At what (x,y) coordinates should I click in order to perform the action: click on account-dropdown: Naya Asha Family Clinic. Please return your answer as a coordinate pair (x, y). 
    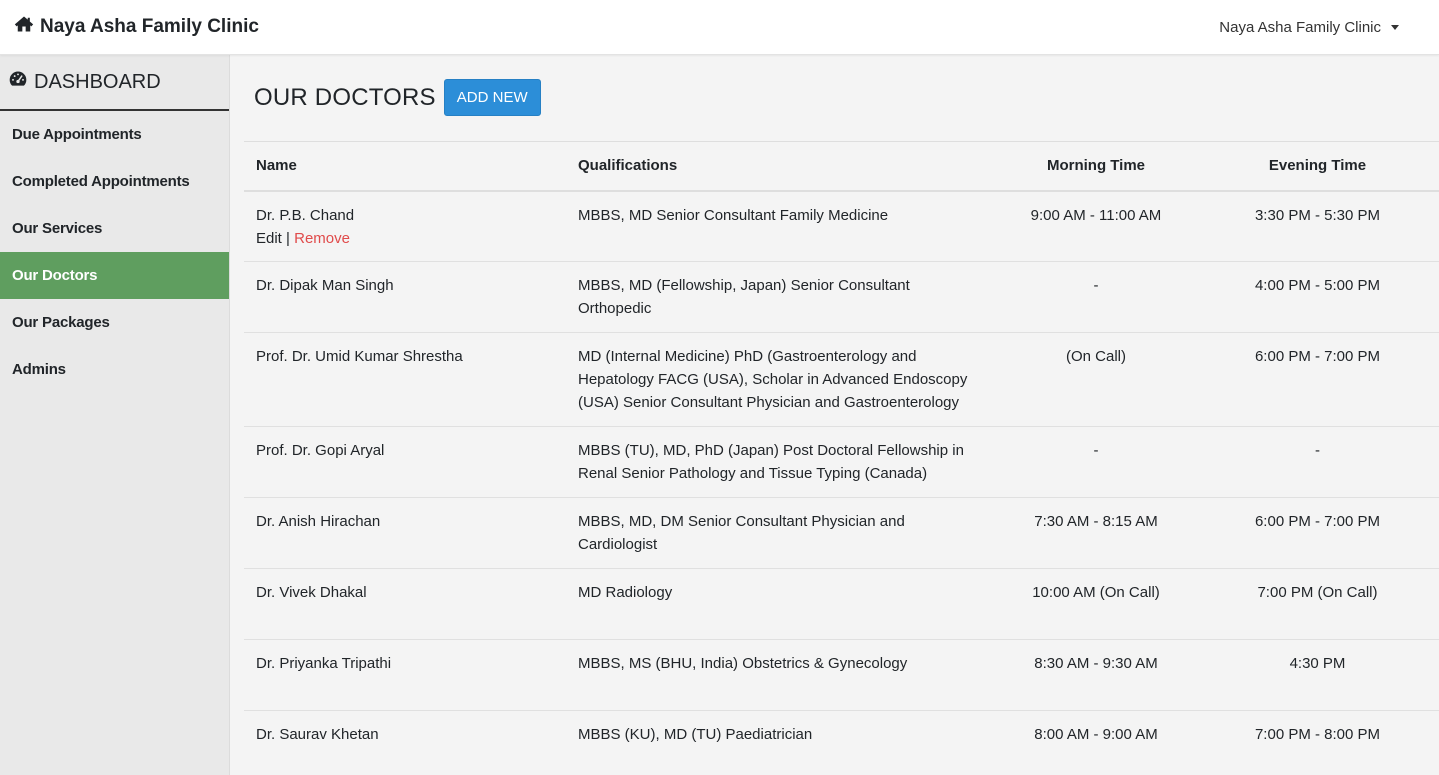
    Looking at the image, I should click on (1309, 27).